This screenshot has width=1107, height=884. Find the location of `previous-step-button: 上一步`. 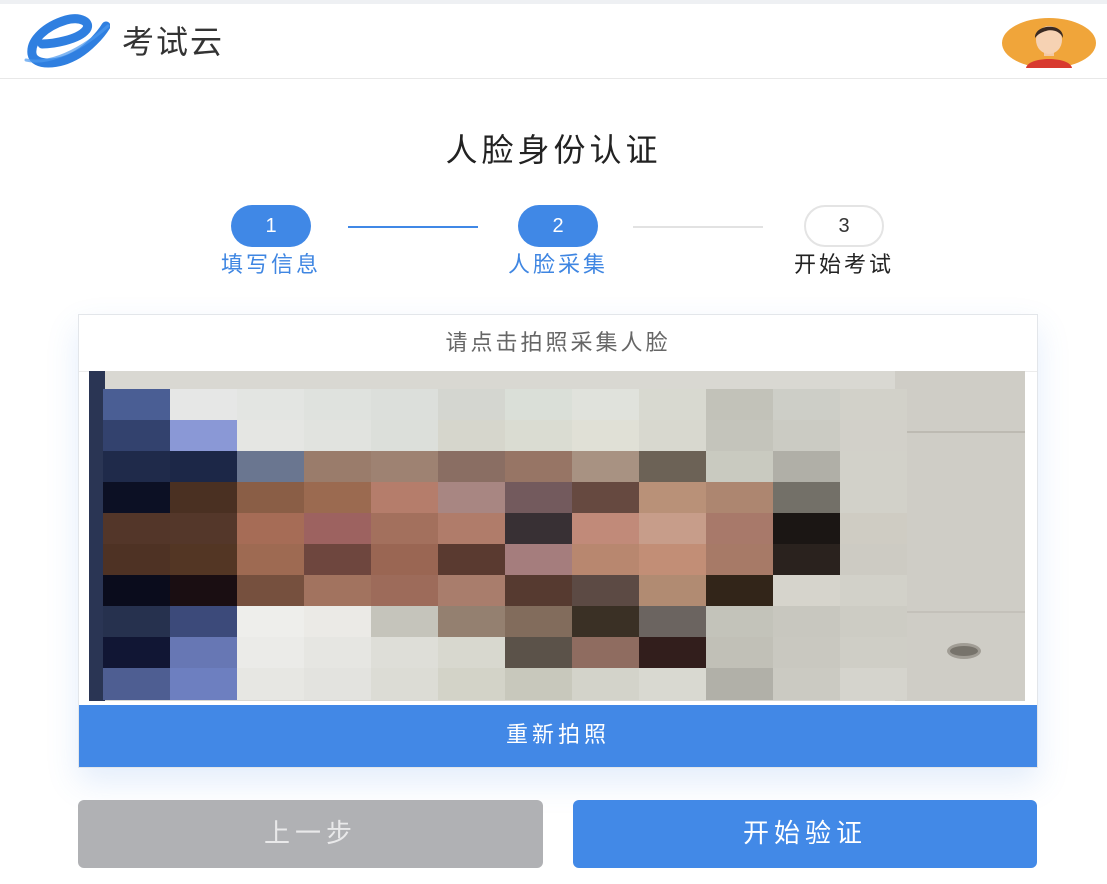

previous-step-button: 上一步 is located at coordinates (310, 834).